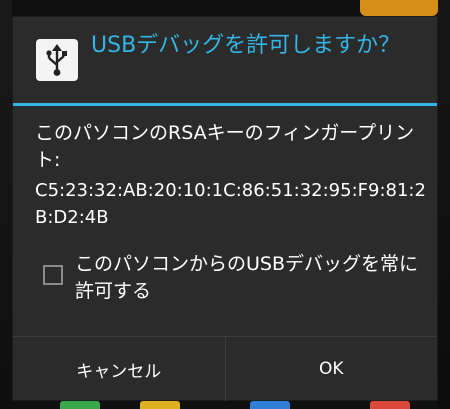 The image size is (450, 409). I want to click on cancel-button: キャンセル, so click(119, 369).